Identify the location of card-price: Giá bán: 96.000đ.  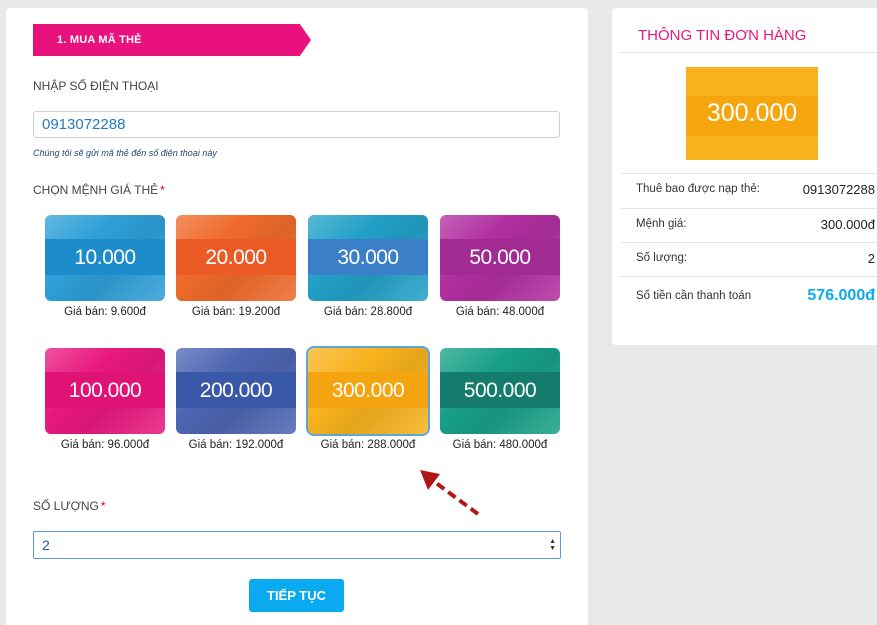
(105, 445).